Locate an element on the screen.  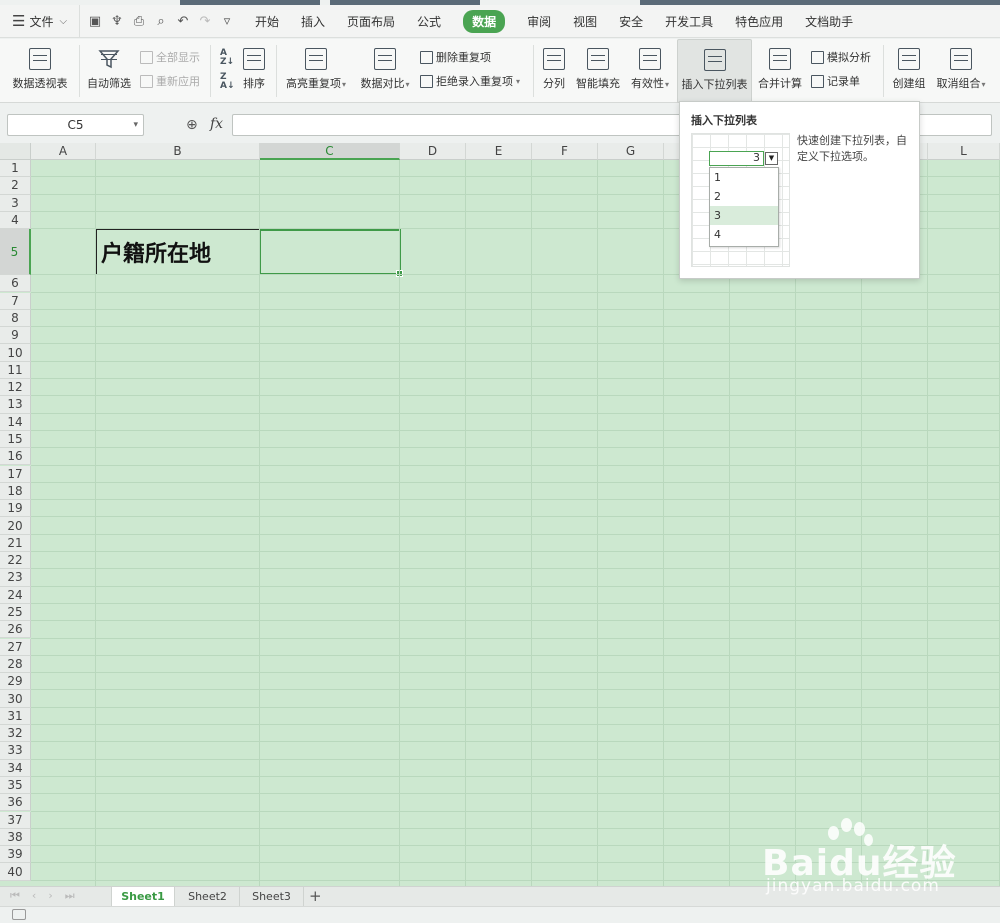
row-header-33: 33 is located at coordinates (15, 751).